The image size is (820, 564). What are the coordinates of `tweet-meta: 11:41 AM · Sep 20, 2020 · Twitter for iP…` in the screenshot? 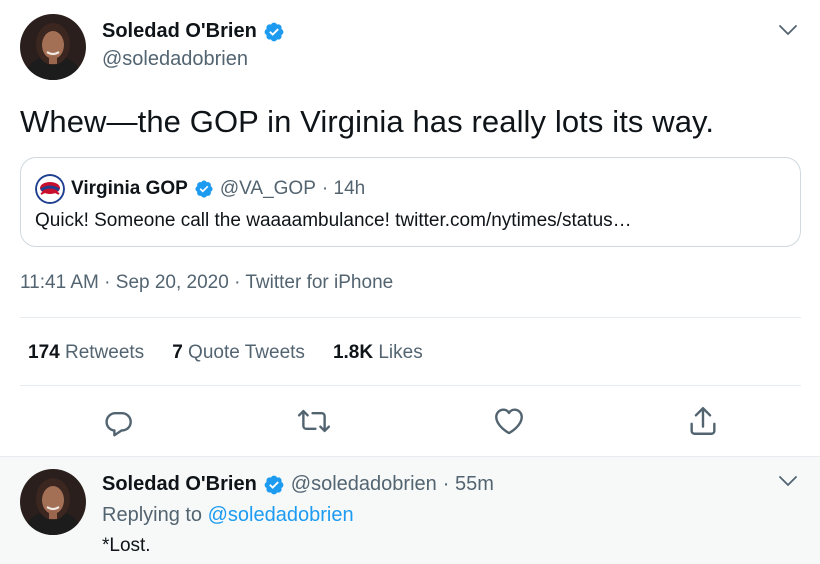 It's located at (206, 283).